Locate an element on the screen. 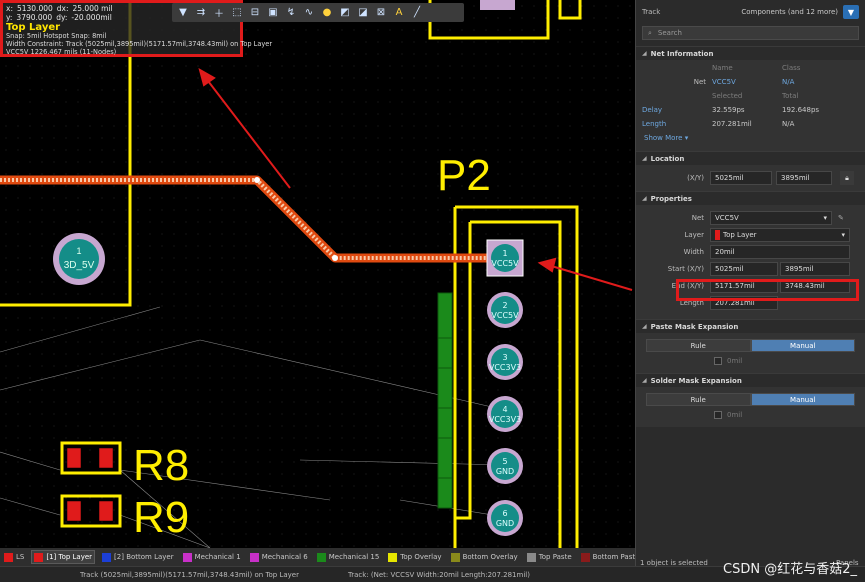  p2-pad: 5GND is located at coordinates (505, 466).